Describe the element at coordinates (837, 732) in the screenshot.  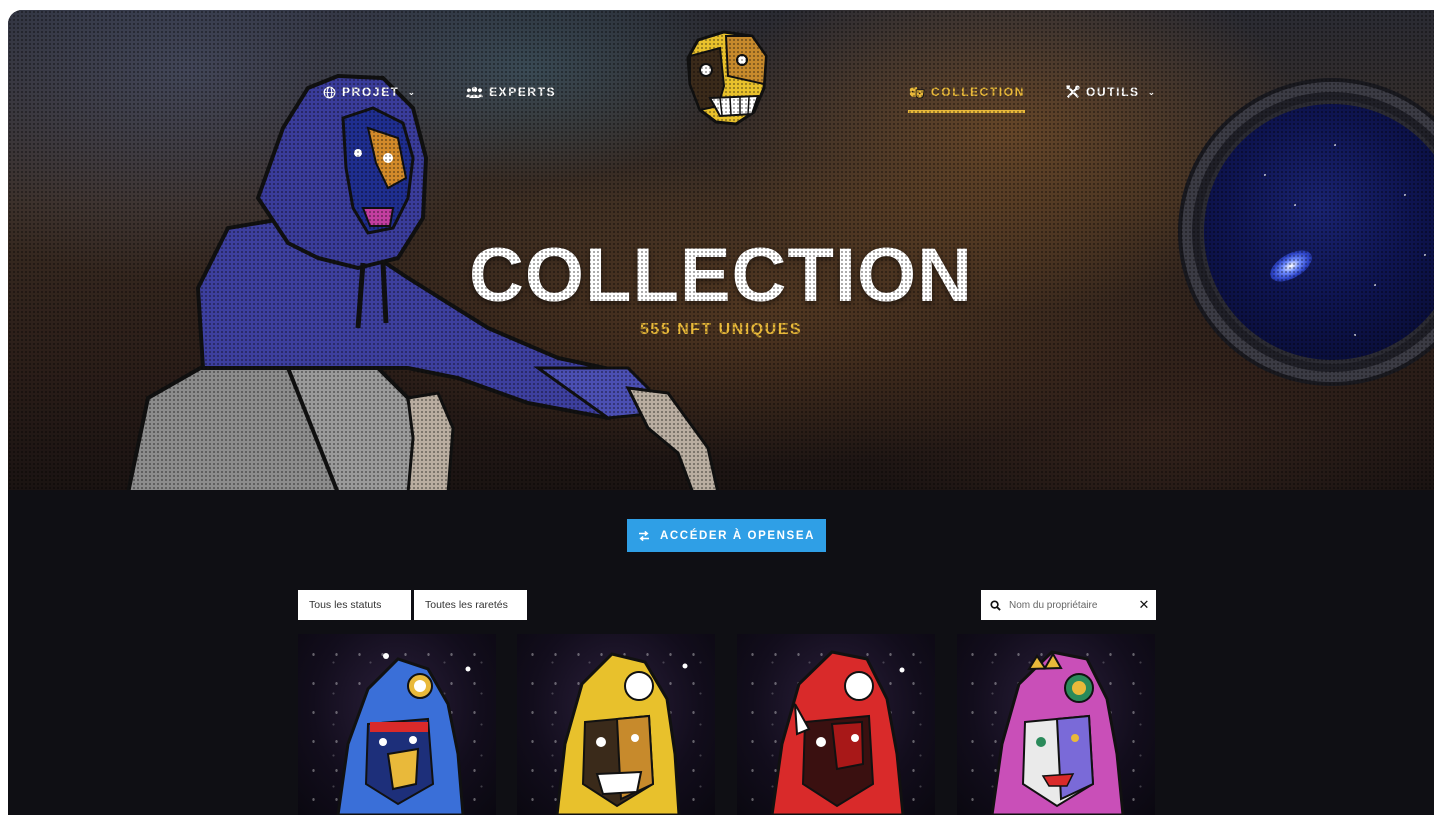
I see `nft-red-hood-image` at that location.